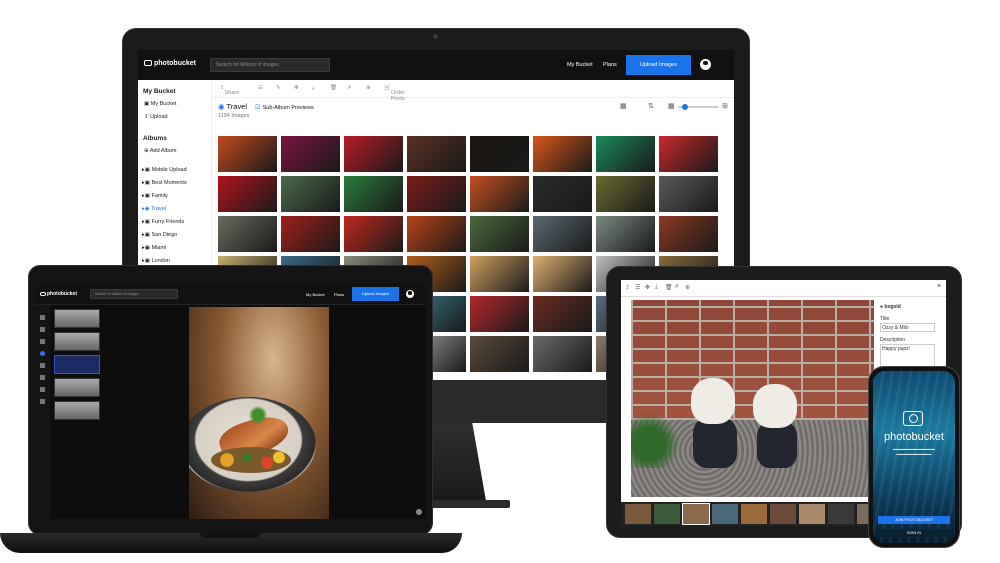  What do you see at coordinates (42, 341) in the screenshot?
I see `adjust-icon` at bounding box center [42, 341].